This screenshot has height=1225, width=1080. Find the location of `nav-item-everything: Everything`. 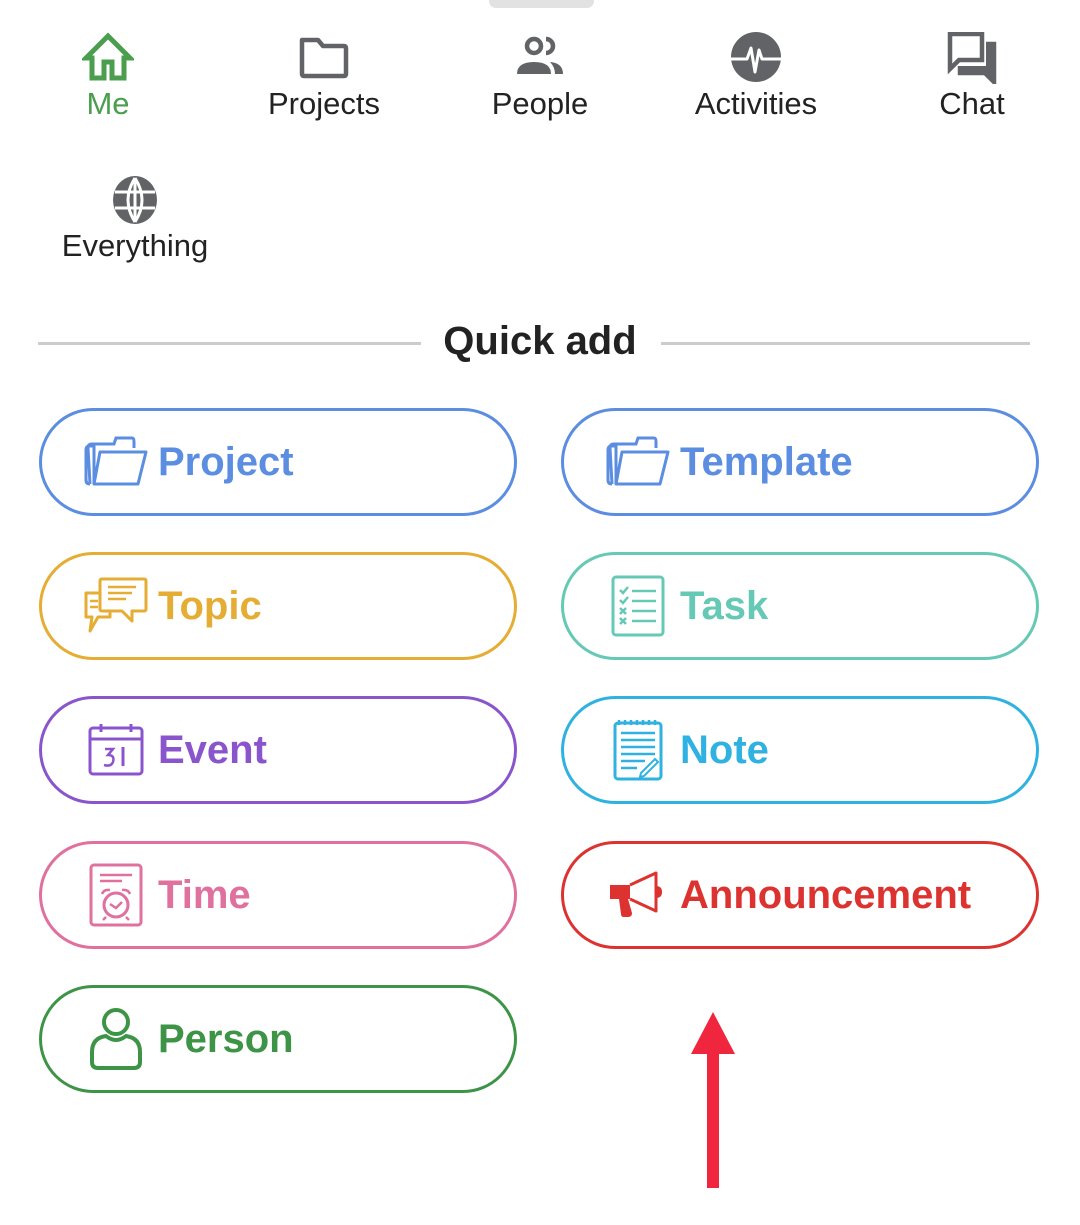

nav-item-everything: Everything is located at coordinates (135, 219).